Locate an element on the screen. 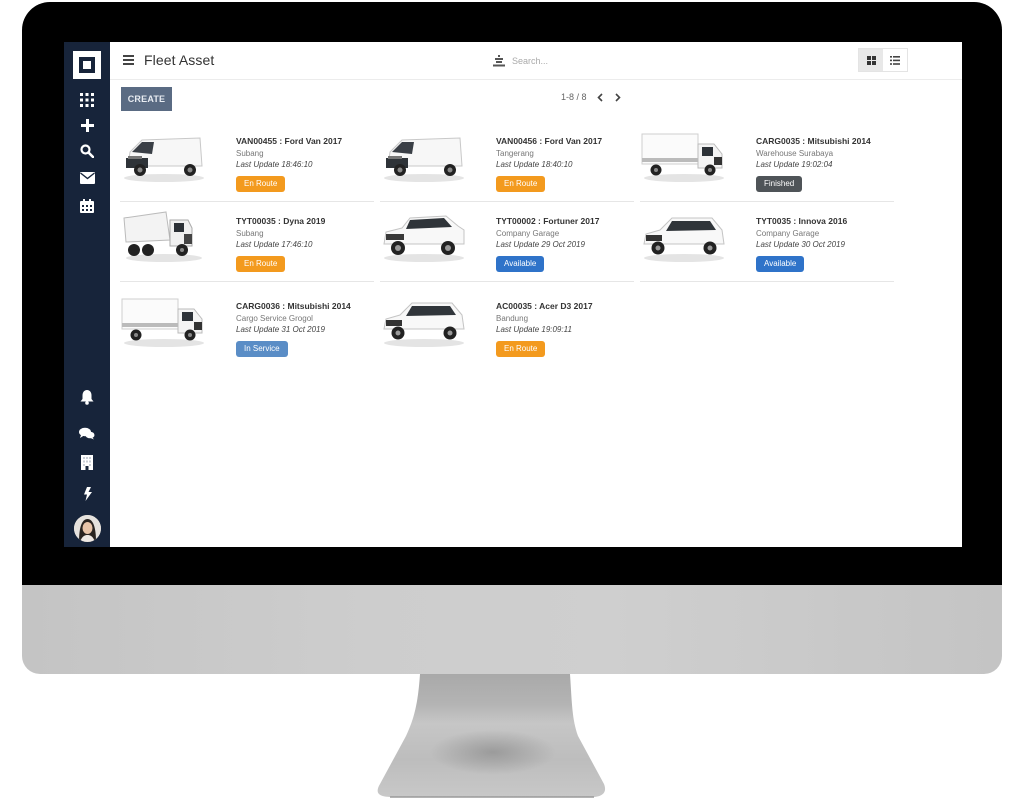 The width and height of the screenshot is (1024, 803). asset-last-update: Last Update 30 Oct 2019 is located at coordinates (800, 244).